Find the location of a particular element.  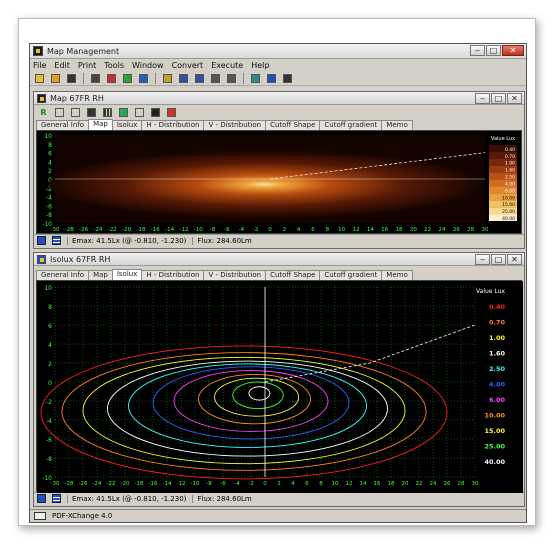

isolux-maximize-button: □ is located at coordinates (498, 259).